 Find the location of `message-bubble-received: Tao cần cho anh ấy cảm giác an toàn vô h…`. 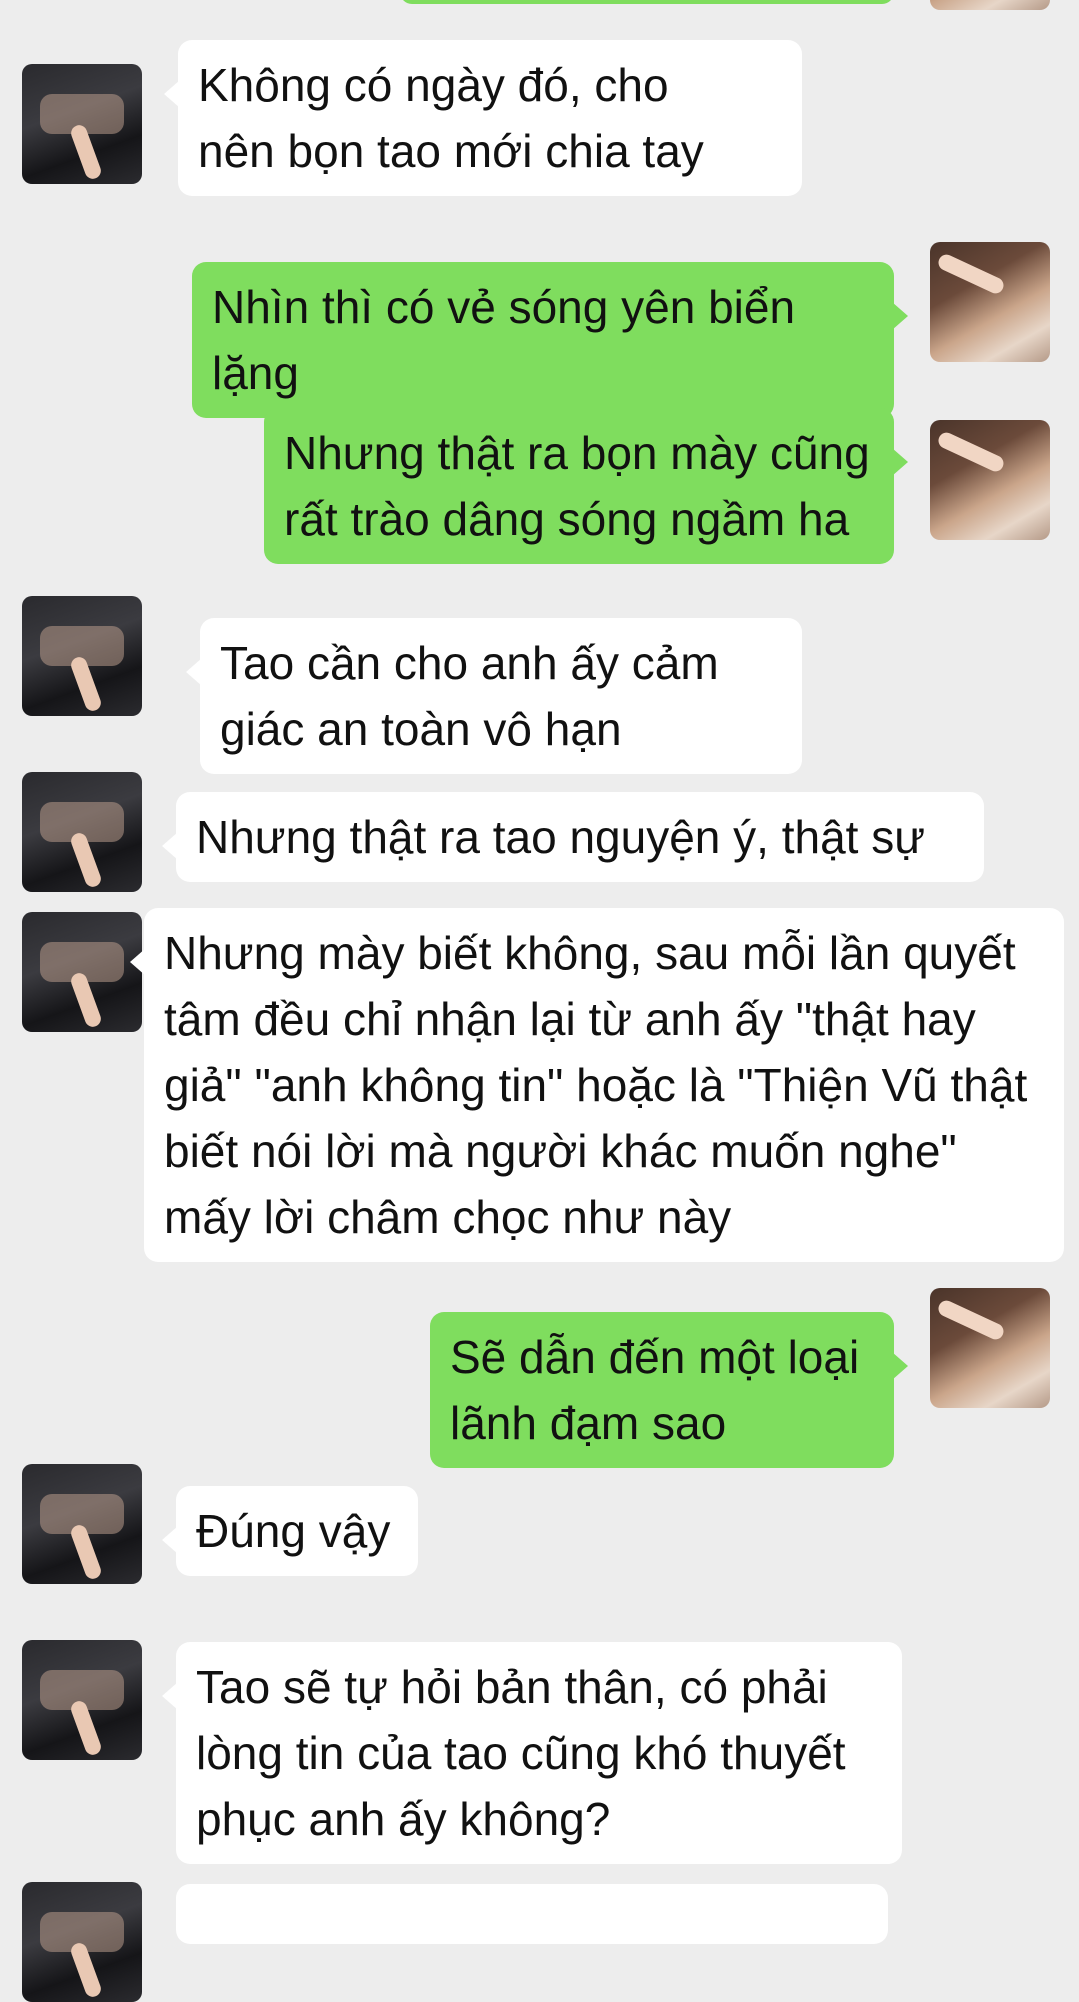

message-bubble-received: Tao cần cho anh ấy cảm giác an toàn vô h… is located at coordinates (494, 696).